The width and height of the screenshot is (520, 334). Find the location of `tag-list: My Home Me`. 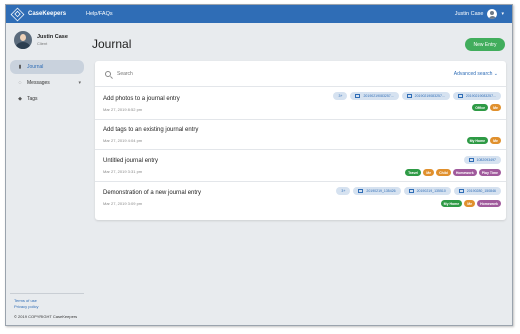

tag-list: My Home Me is located at coordinates (483, 140).